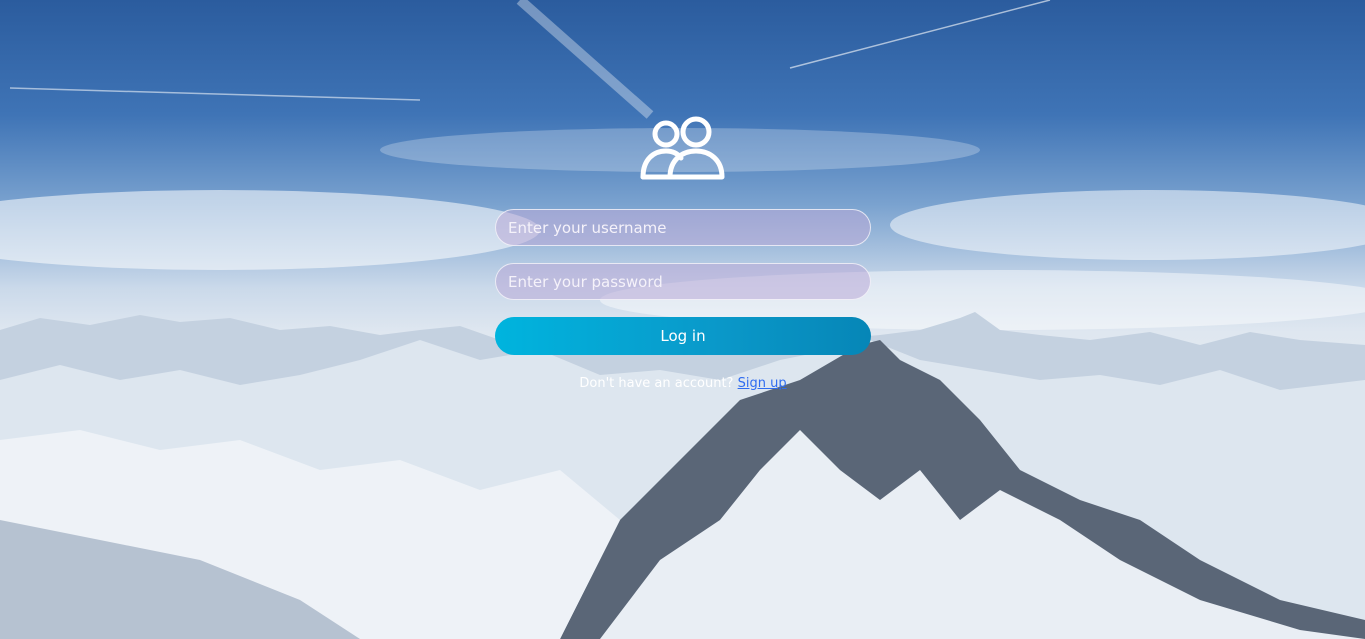 This screenshot has height=639, width=1365. I want to click on signup-prompt-line: Don't have an account? Sign up, so click(683, 383).